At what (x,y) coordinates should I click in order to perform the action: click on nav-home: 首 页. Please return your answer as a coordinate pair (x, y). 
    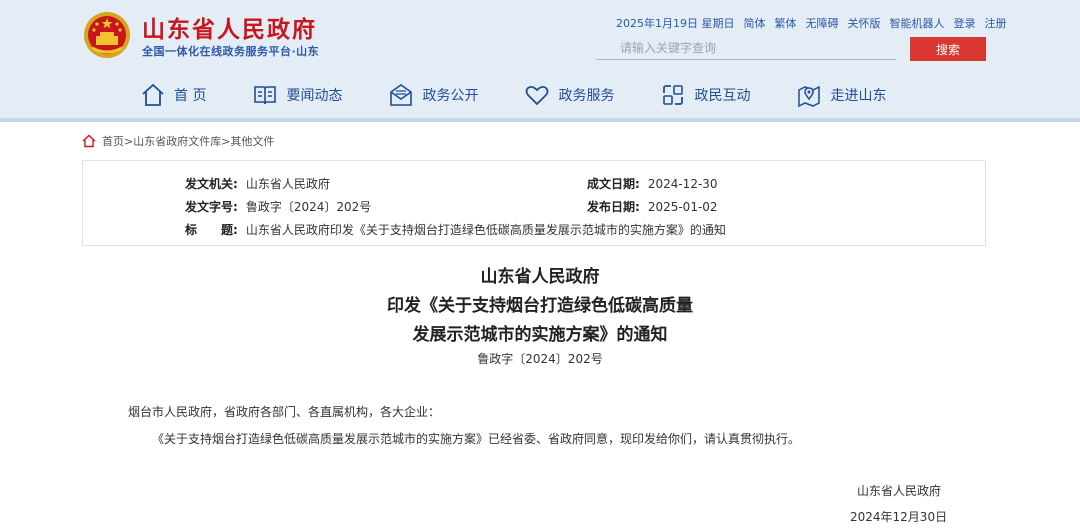
    Looking at the image, I should click on (173, 95).